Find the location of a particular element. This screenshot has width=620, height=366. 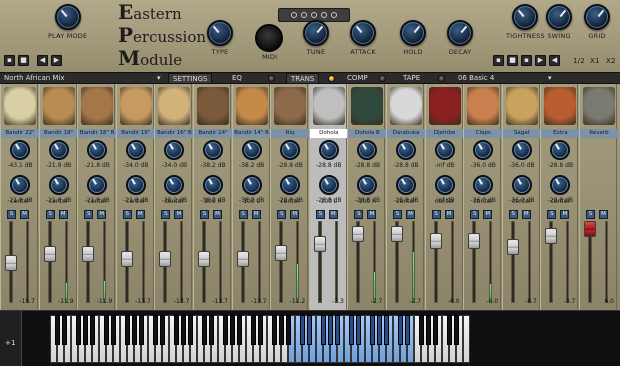

pattern-select: 06 Basic 4 is located at coordinates (476, 78).